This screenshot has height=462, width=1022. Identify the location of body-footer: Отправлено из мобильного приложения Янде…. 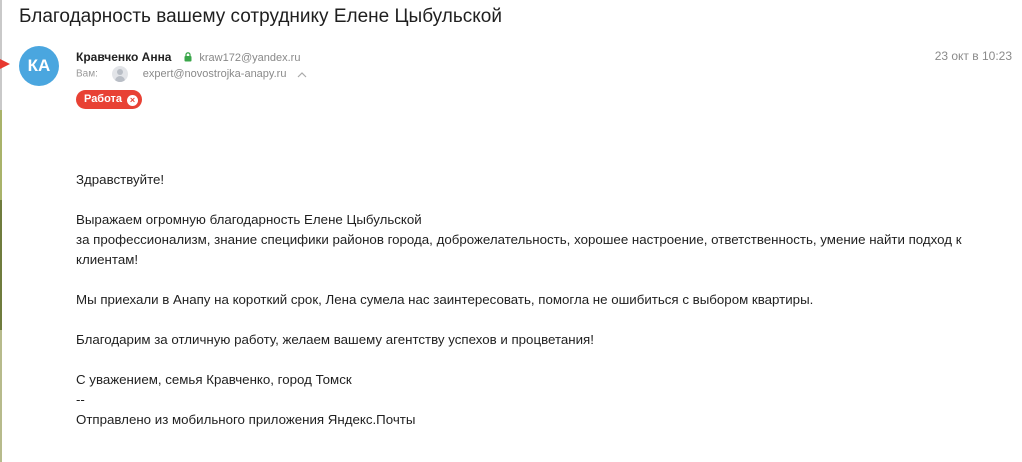
(246, 419).